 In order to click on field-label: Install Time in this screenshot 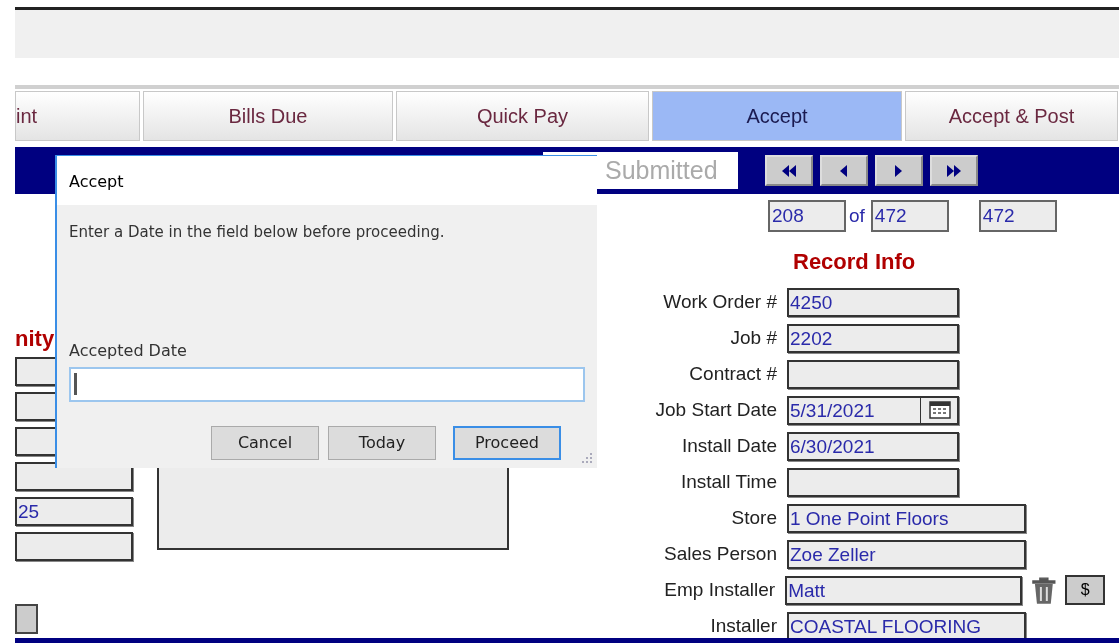, I will do `click(728, 481)`.